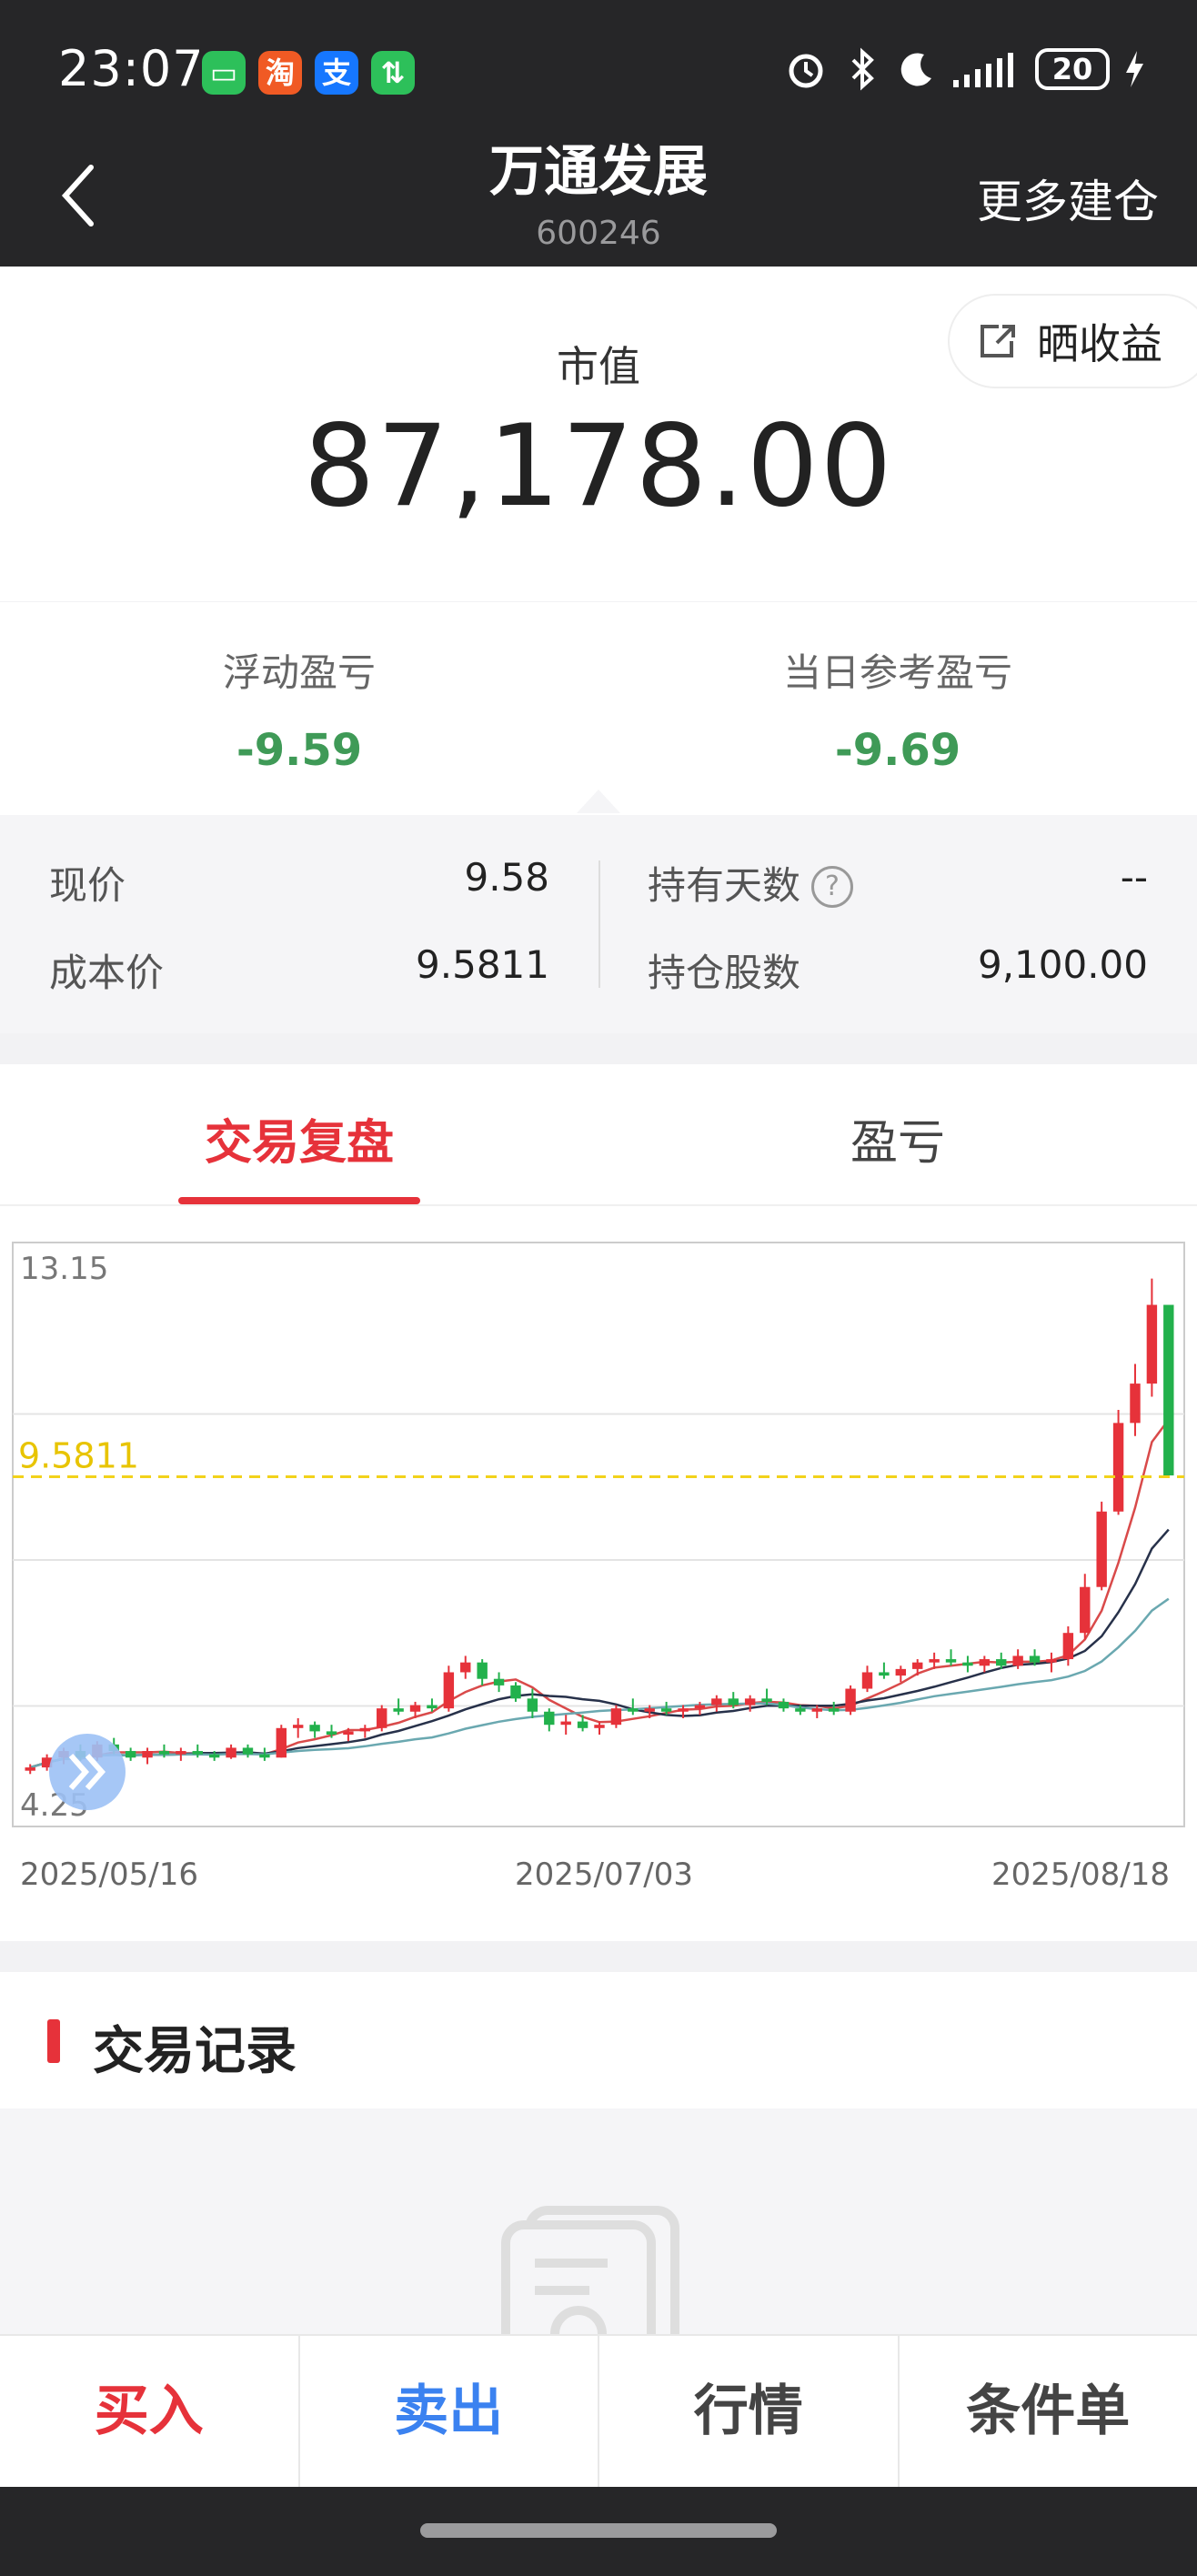  What do you see at coordinates (64, 1269) in the screenshot?
I see `y-max-label: 13.15` at bounding box center [64, 1269].